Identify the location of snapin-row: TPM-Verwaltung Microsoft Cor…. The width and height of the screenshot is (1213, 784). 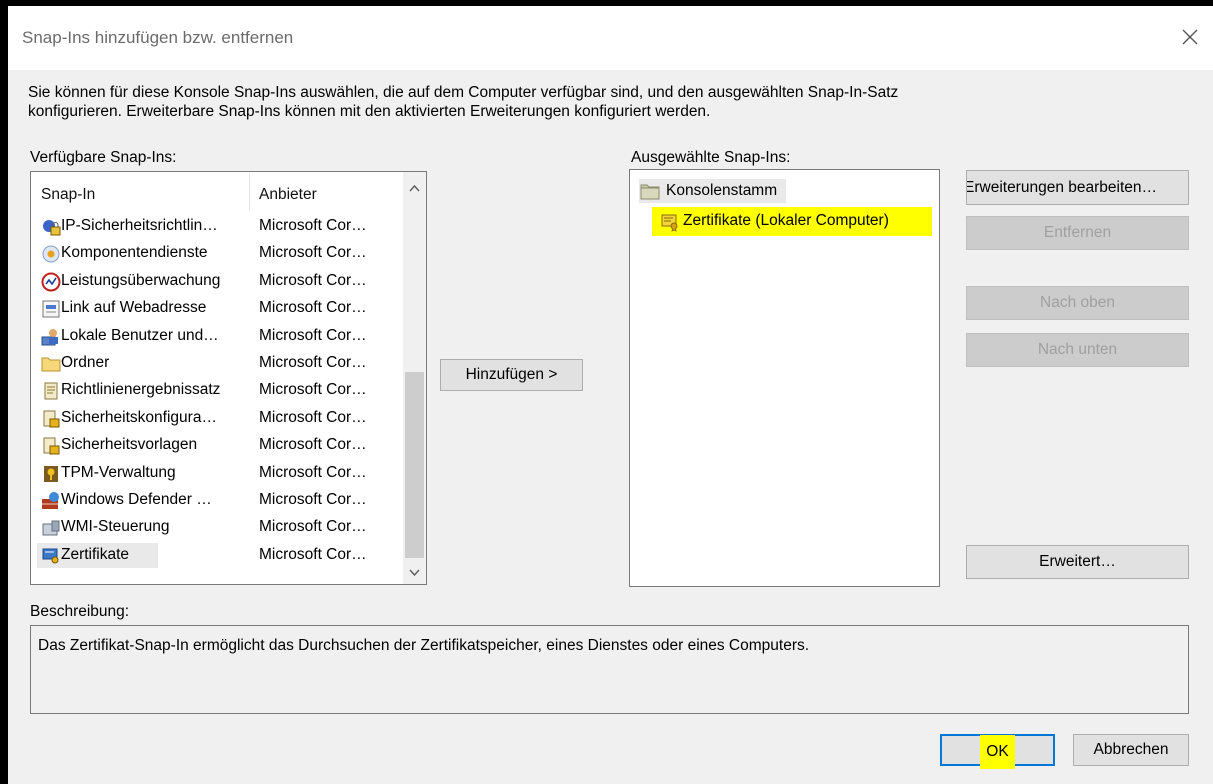
(217, 473).